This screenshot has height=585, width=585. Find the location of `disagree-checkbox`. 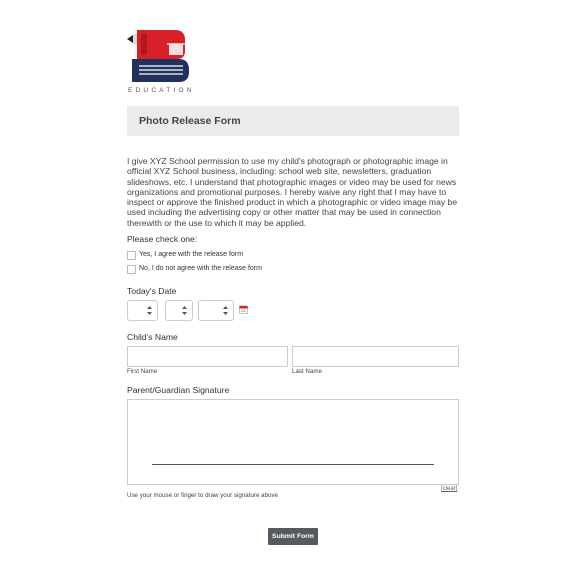

disagree-checkbox is located at coordinates (131, 269).